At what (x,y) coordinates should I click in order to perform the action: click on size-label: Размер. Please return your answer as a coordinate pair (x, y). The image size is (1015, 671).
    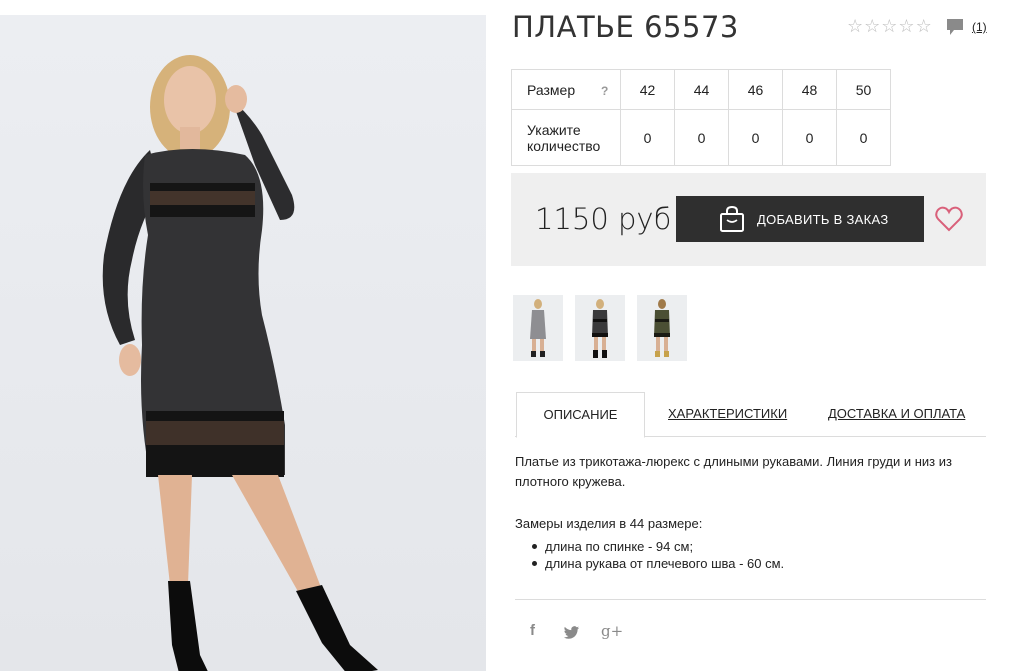
    Looking at the image, I should click on (551, 89).